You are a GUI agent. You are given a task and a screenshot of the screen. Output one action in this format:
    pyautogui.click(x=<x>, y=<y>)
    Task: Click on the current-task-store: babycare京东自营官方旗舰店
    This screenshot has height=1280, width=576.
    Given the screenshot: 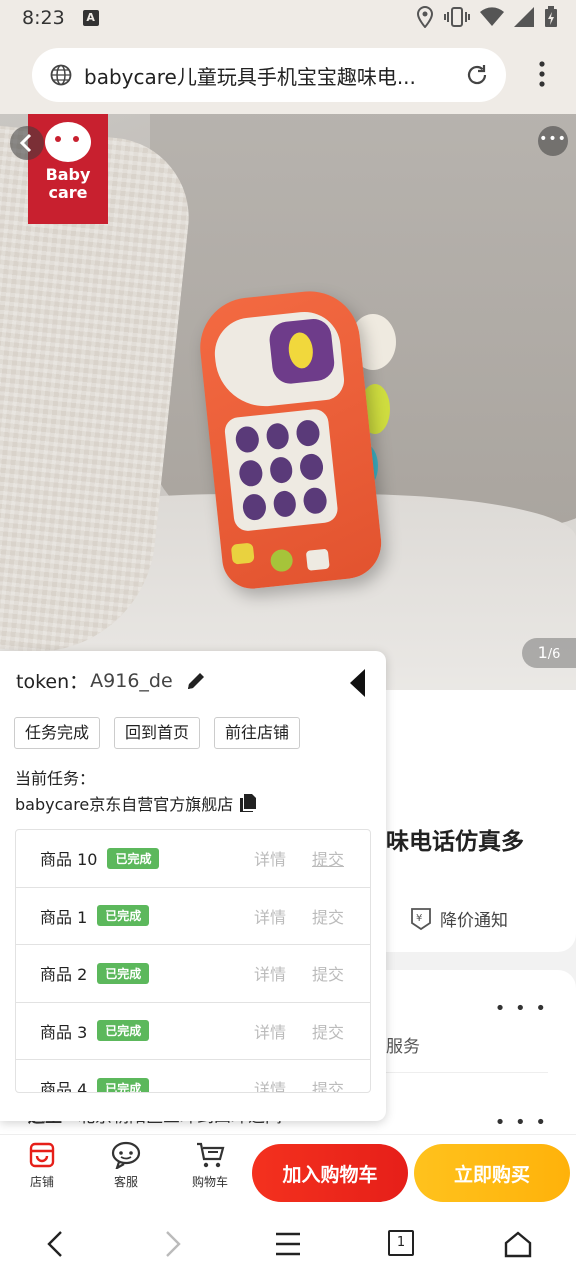 What is the action you would take?
    pyautogui.click(x=136, y=803)
    